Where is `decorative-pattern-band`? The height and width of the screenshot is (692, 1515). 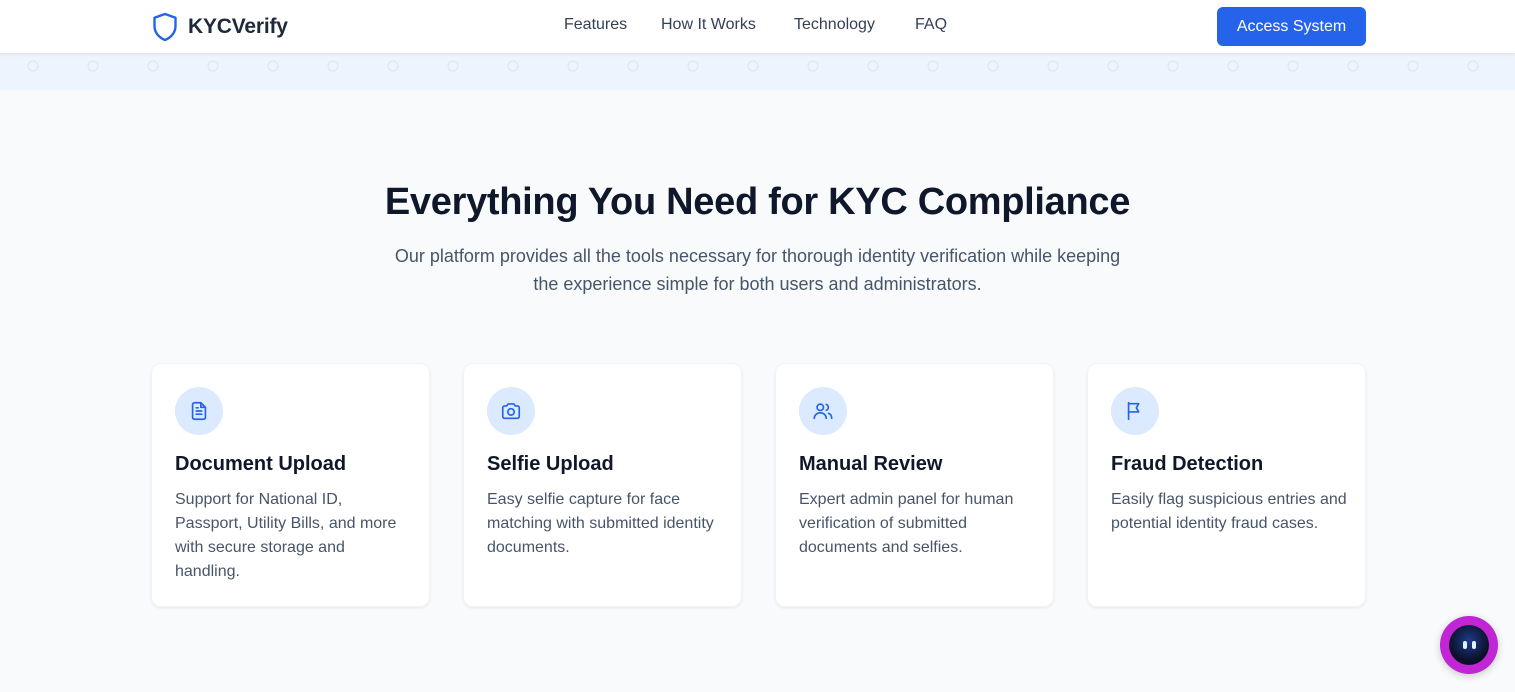 decorative-pattern-band is located at coordinates (757, 72).